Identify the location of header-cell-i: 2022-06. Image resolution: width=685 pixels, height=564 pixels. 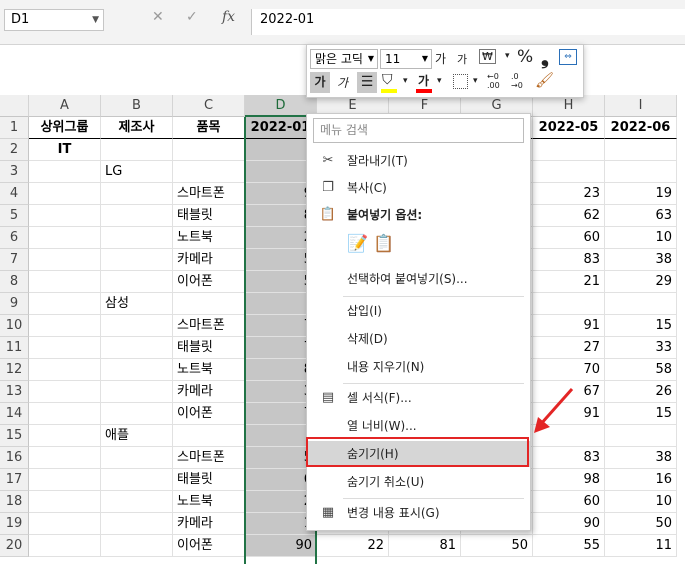
(641, 128).